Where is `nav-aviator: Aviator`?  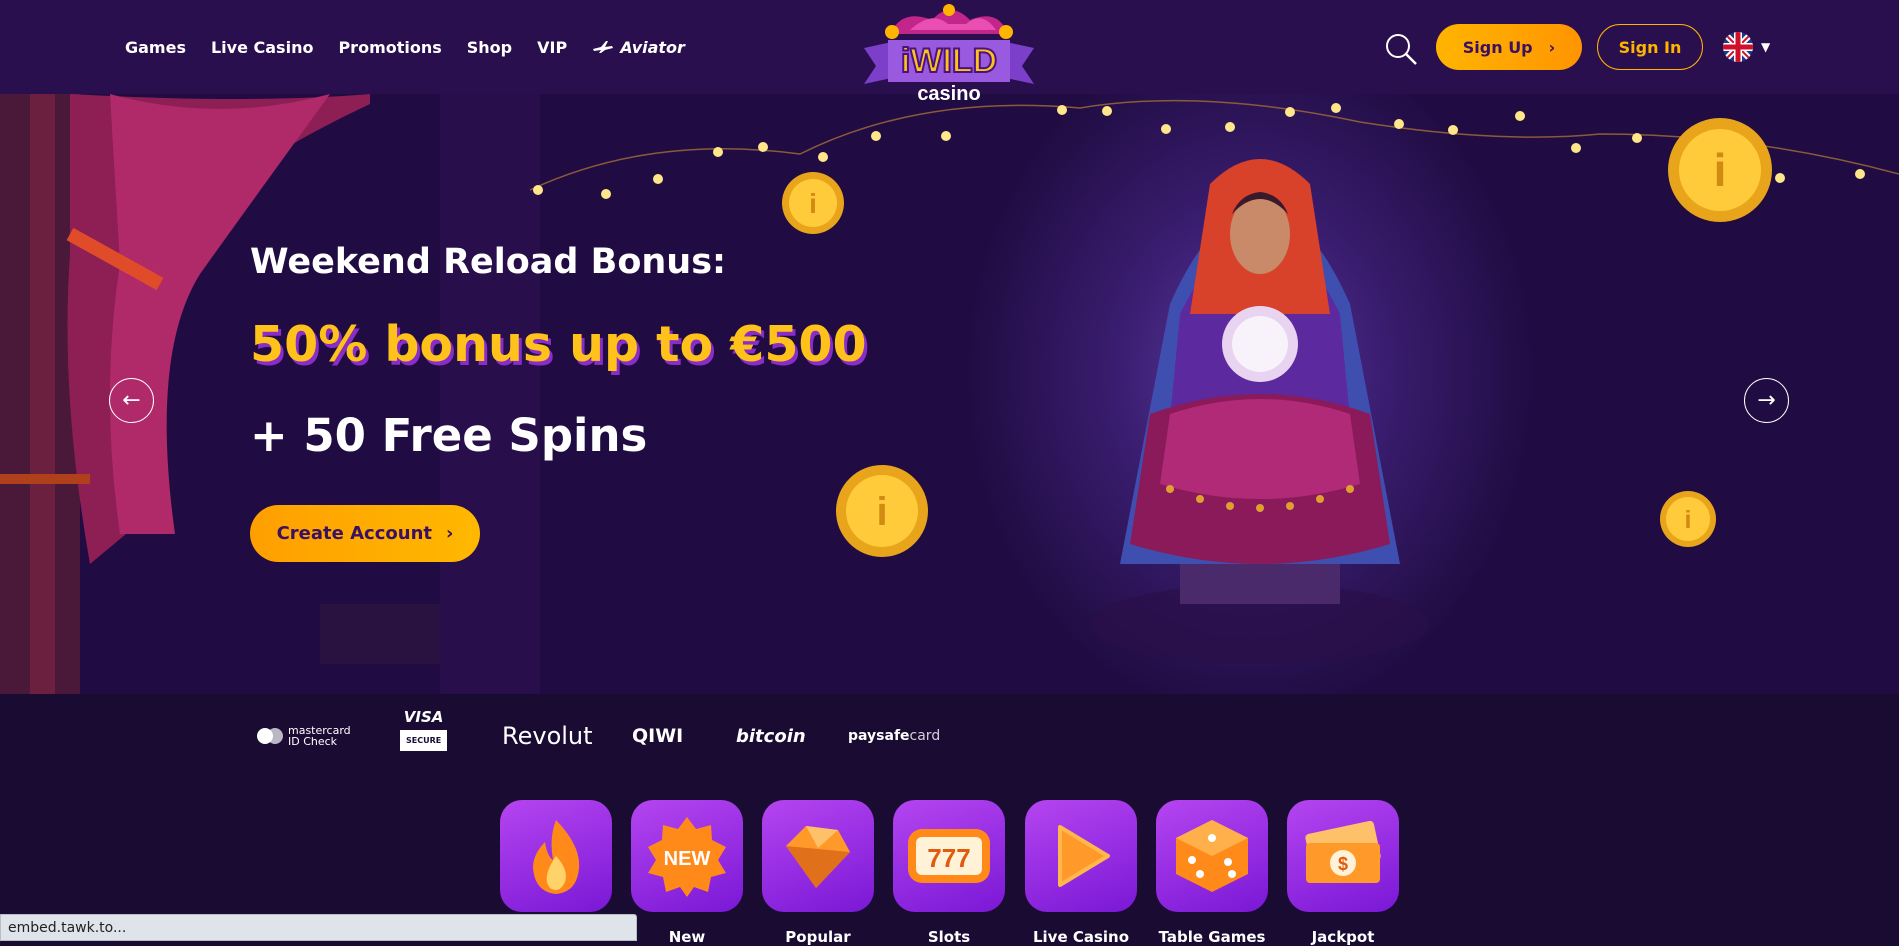 nav-aviator: Aviator is located at coordinates (638, 47).